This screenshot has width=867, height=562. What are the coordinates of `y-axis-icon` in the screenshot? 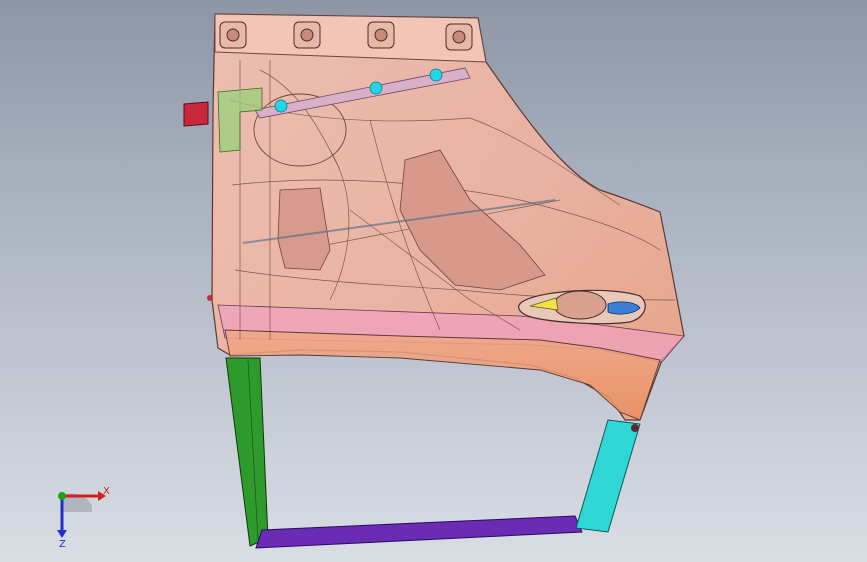 It's located at (62, 496).